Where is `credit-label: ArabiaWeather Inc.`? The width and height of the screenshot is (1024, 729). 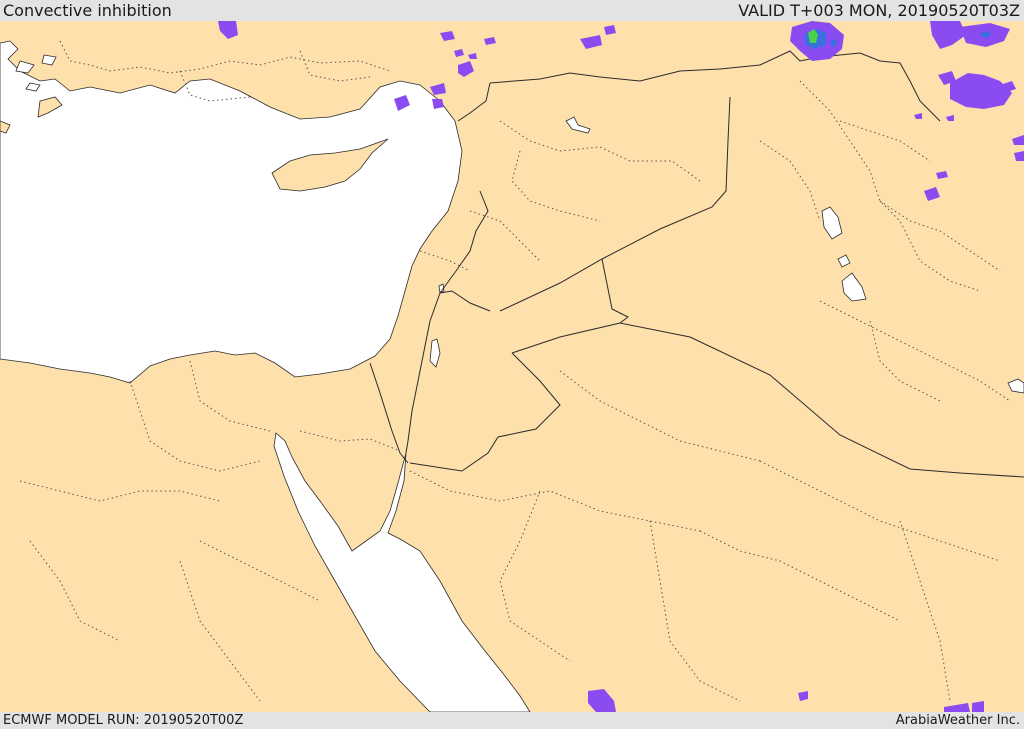
credit-label: ArabiaWeather Inc. is located at coordinates (957, 720).